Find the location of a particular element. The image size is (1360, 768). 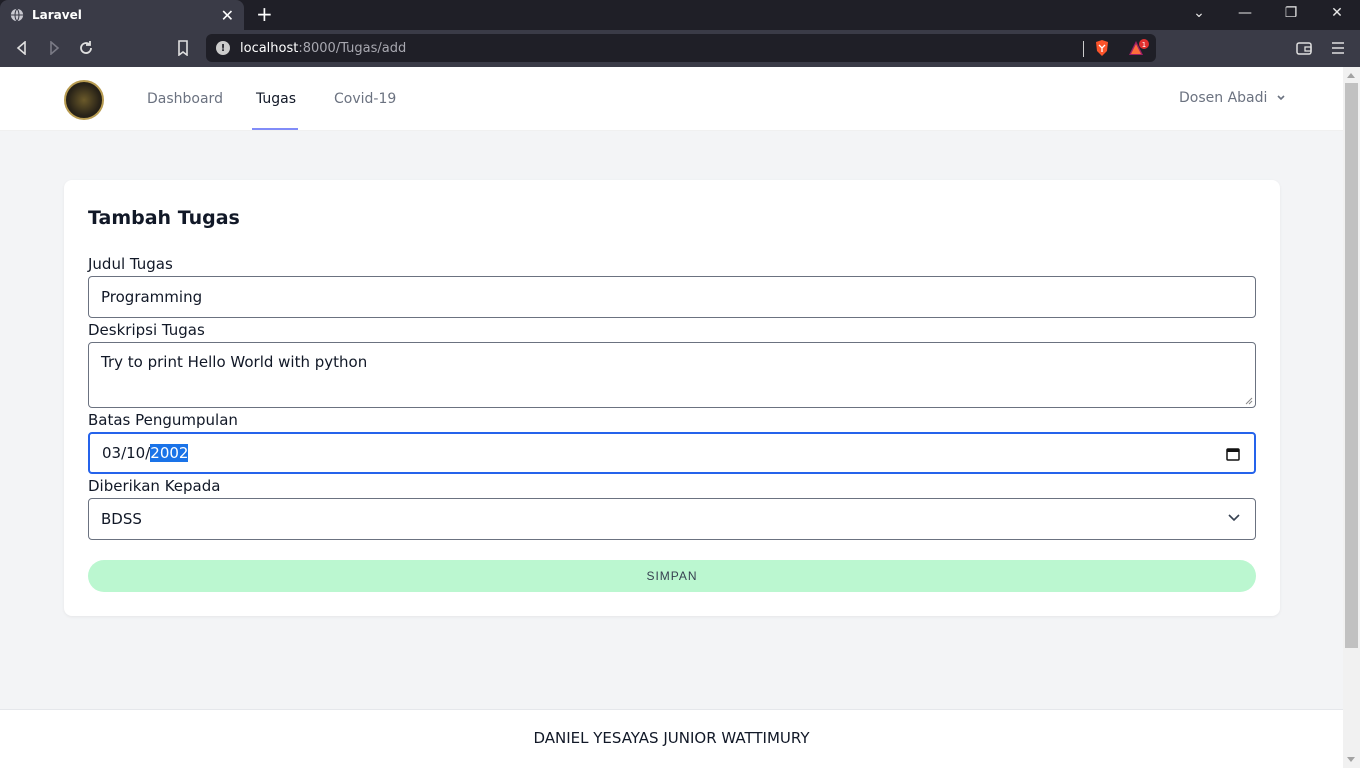

brave-shield-icon is located at coordinates (1102, 50).